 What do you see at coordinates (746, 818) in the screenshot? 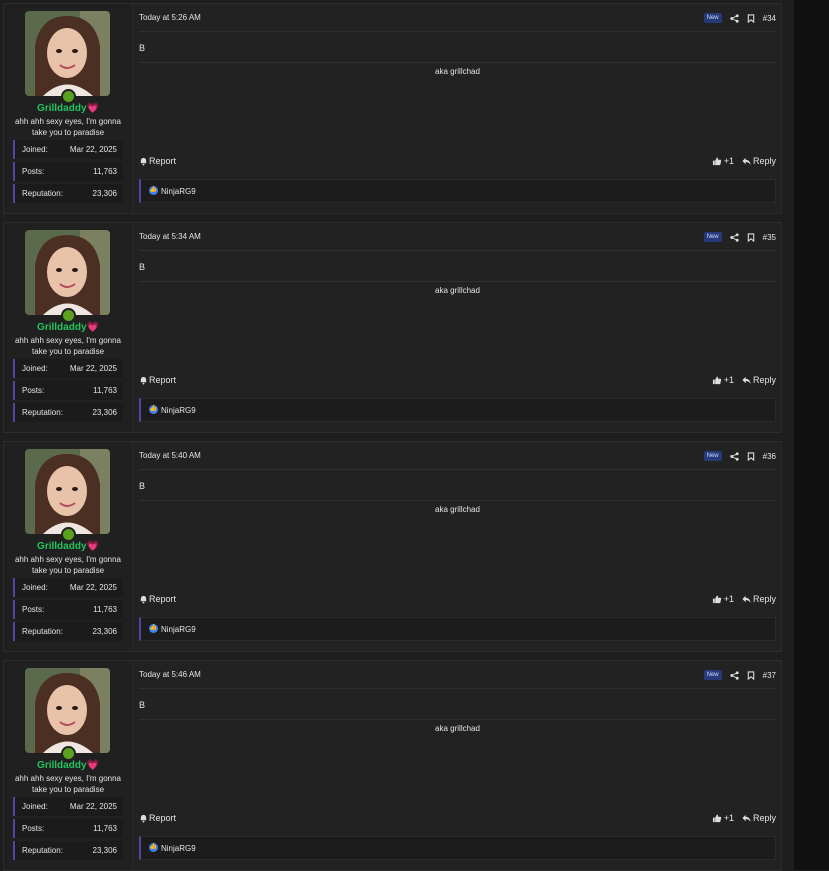
I see `reply-icon` at bounding box center [746, 818].